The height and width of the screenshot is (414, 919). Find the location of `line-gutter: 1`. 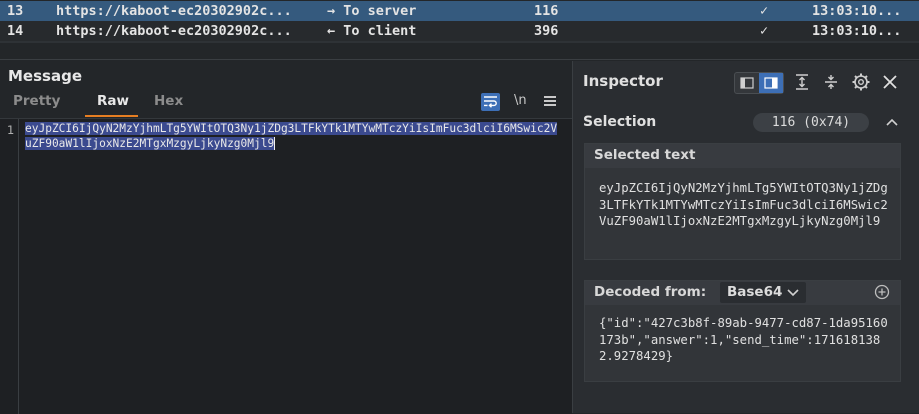

line-gutter: 1 is located at coordinates (9, 266).